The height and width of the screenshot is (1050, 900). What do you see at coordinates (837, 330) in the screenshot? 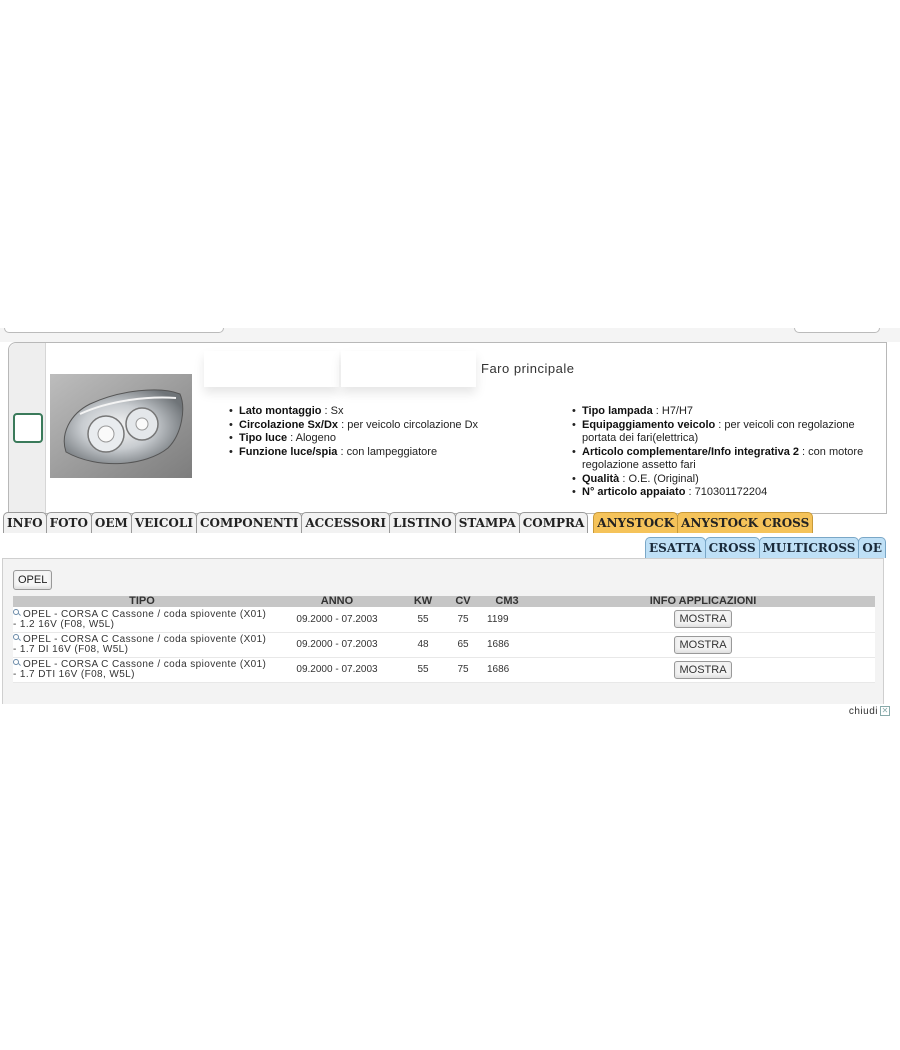
I see `upper-tab-stub-right` at bounding box center [837, 330].